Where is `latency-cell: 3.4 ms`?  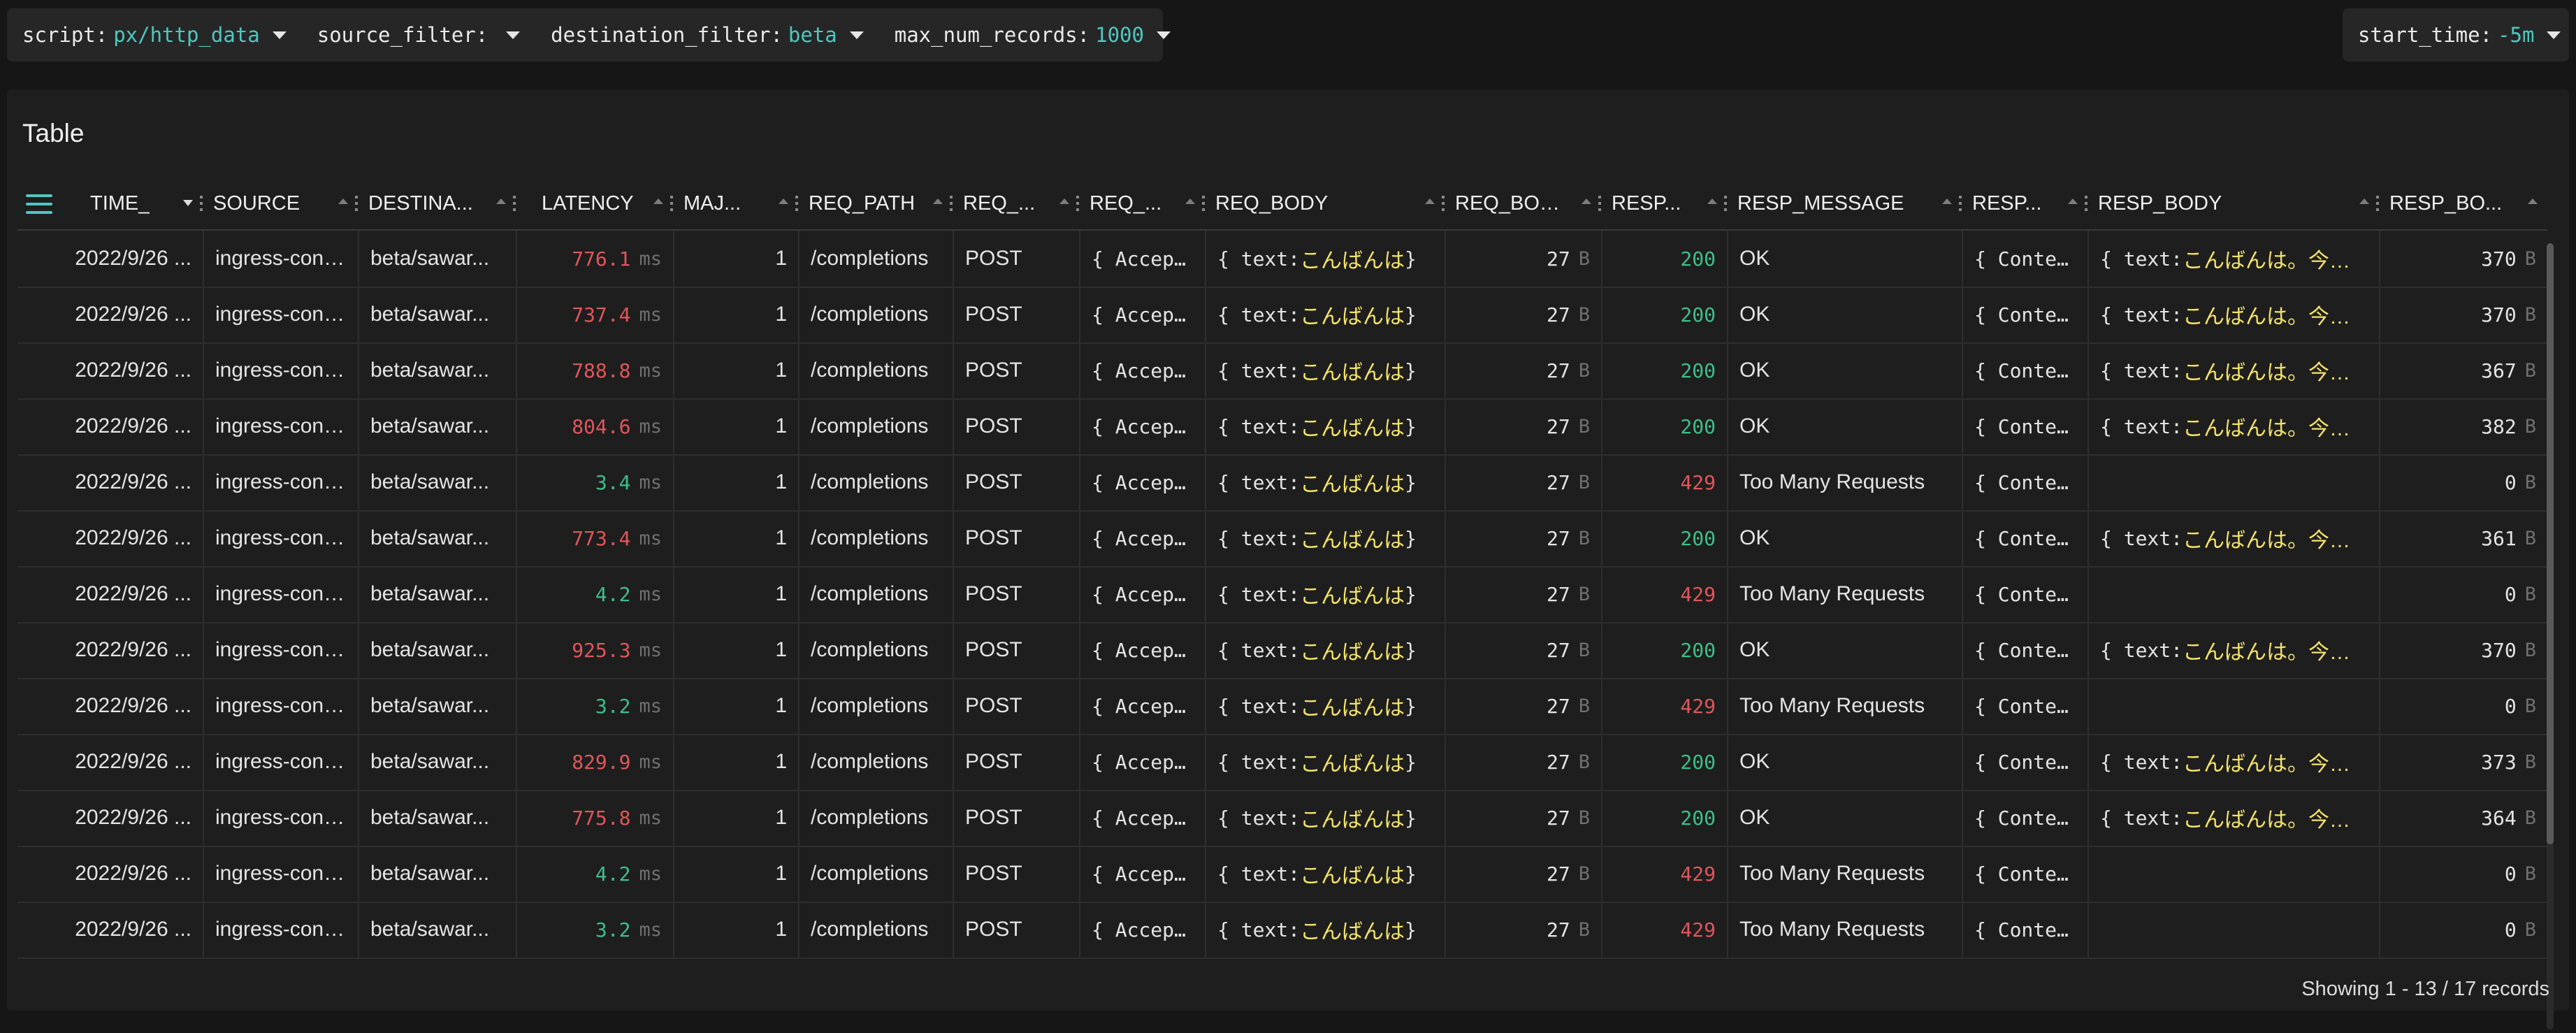 latency-cell: 3.4 ms is located at coordinates (594, 482).